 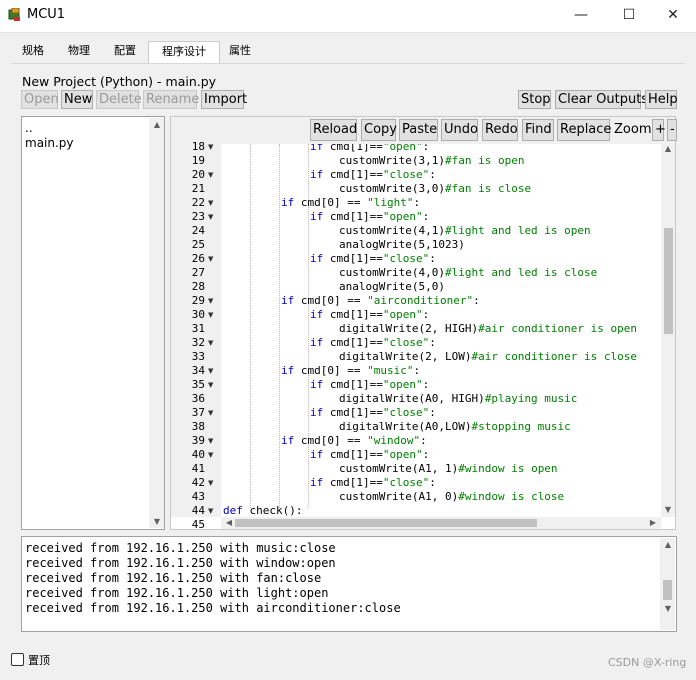 I want to click on tab-physical: 物理, so click(x=79, y=51).